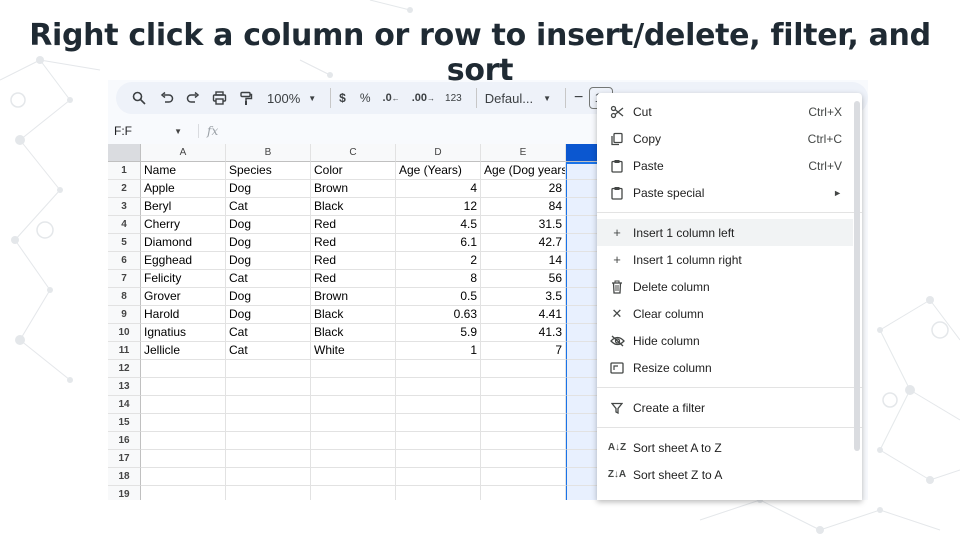 This screenshot has width=960, height=540. Describe the element at coordinates (438, 297) in the screenshot. I see `grid-cell: 0.5` at that location.